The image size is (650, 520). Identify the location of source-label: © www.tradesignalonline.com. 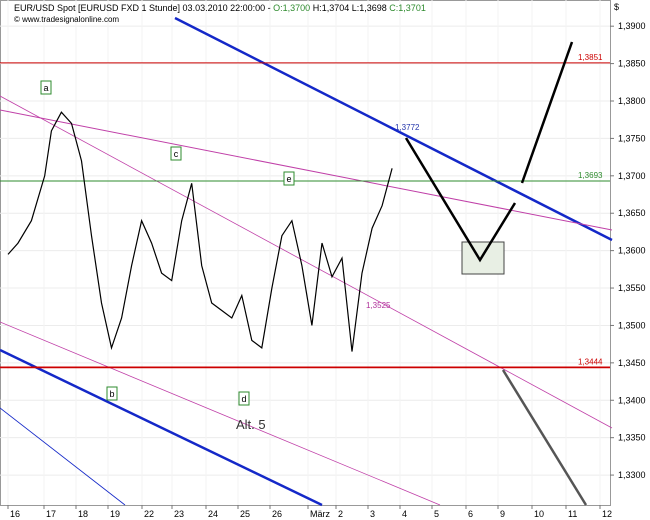
(66, 19).